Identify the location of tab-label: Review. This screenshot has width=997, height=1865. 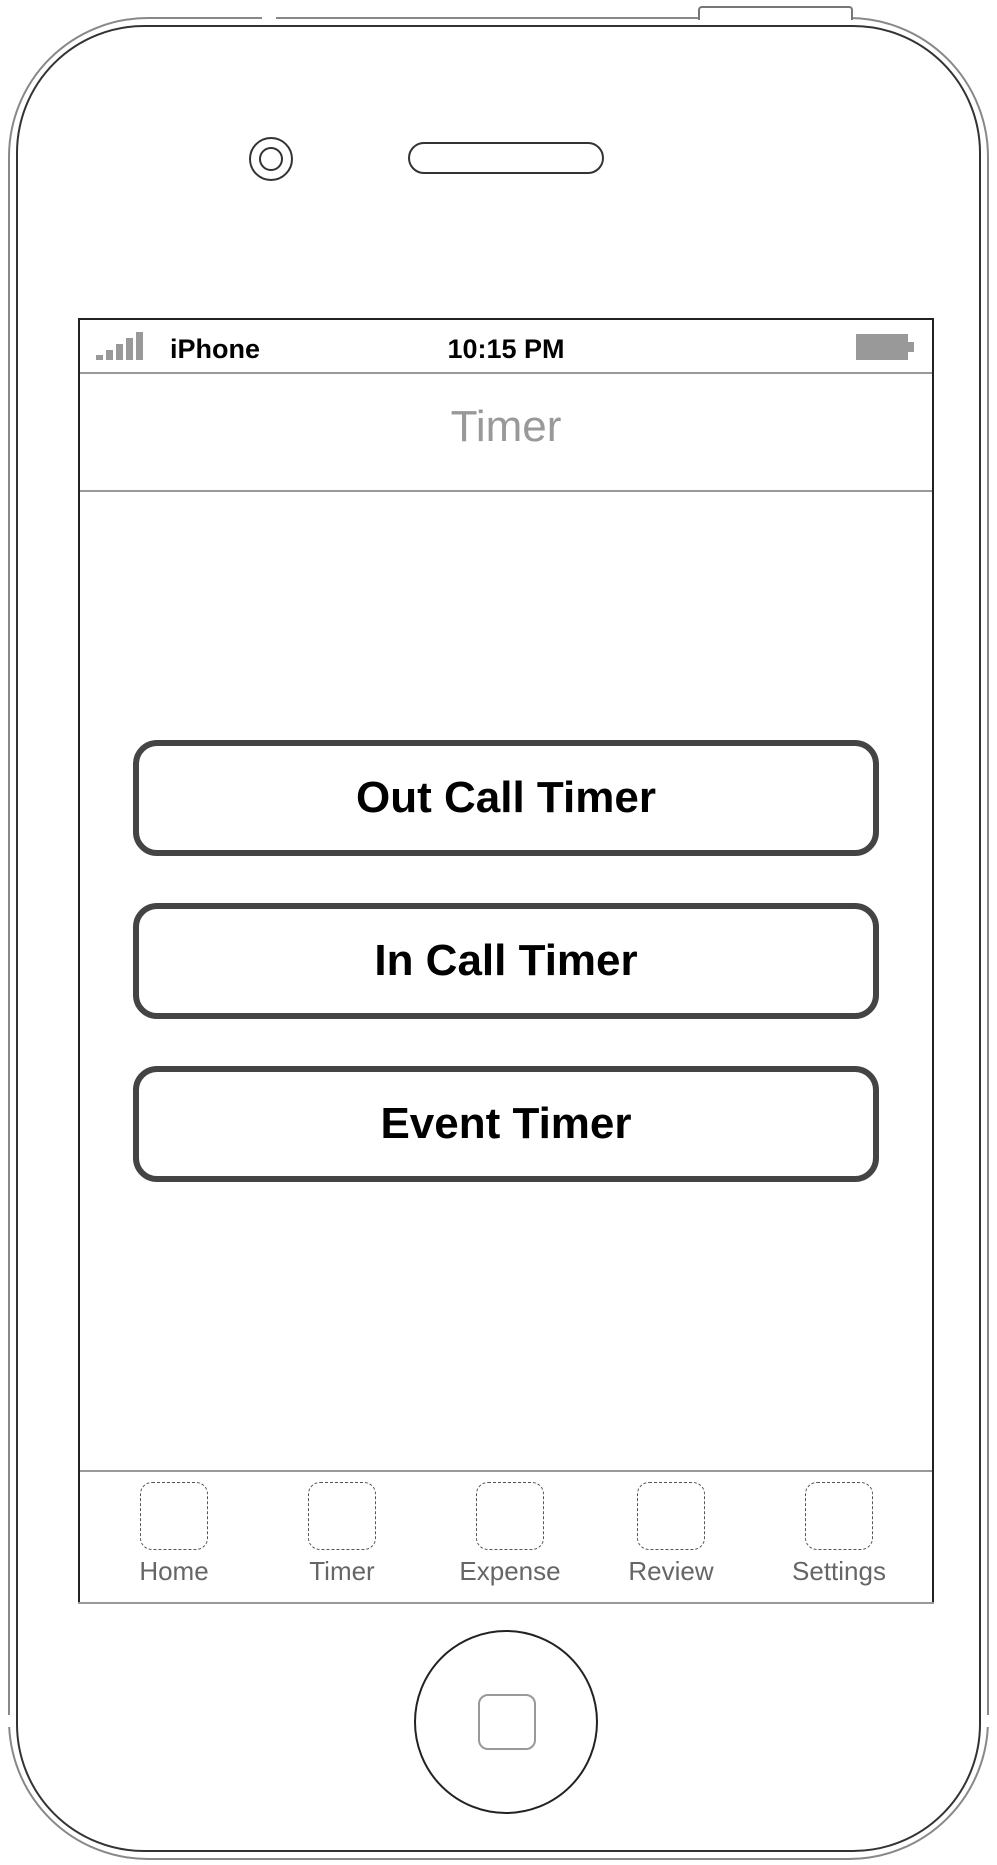
(671, 1571).